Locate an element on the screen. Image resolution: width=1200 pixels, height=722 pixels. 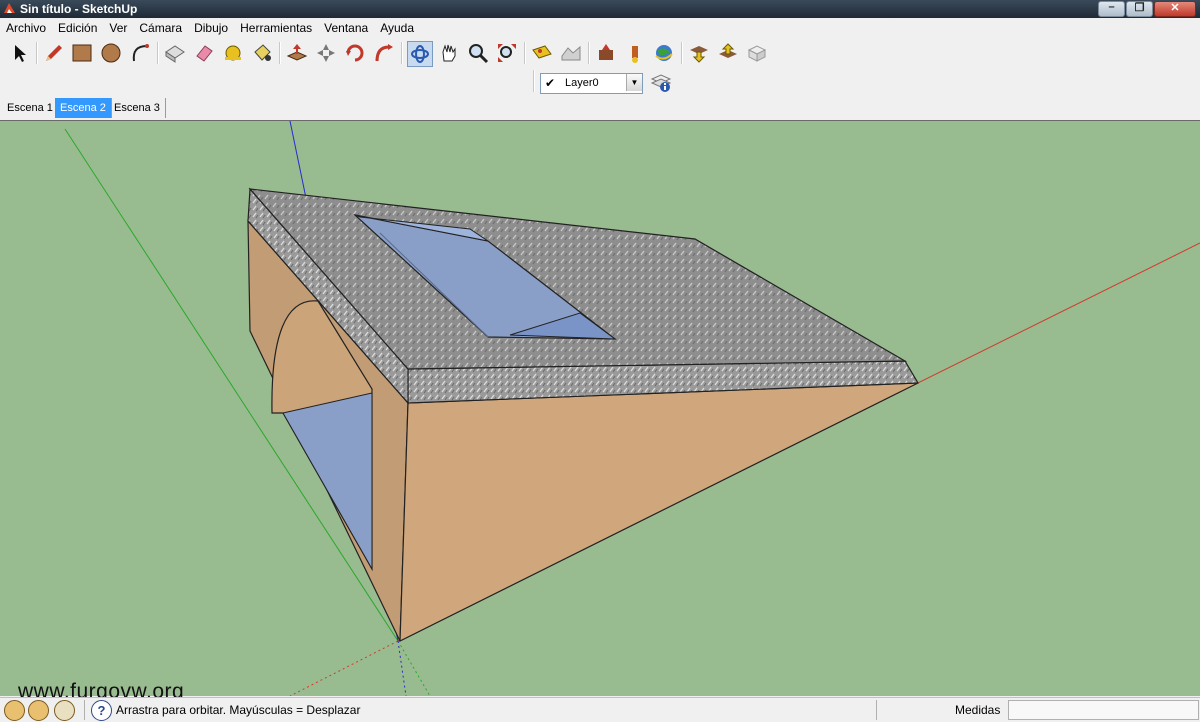
minimize-icon: – is located at coordinates (1111, 7).